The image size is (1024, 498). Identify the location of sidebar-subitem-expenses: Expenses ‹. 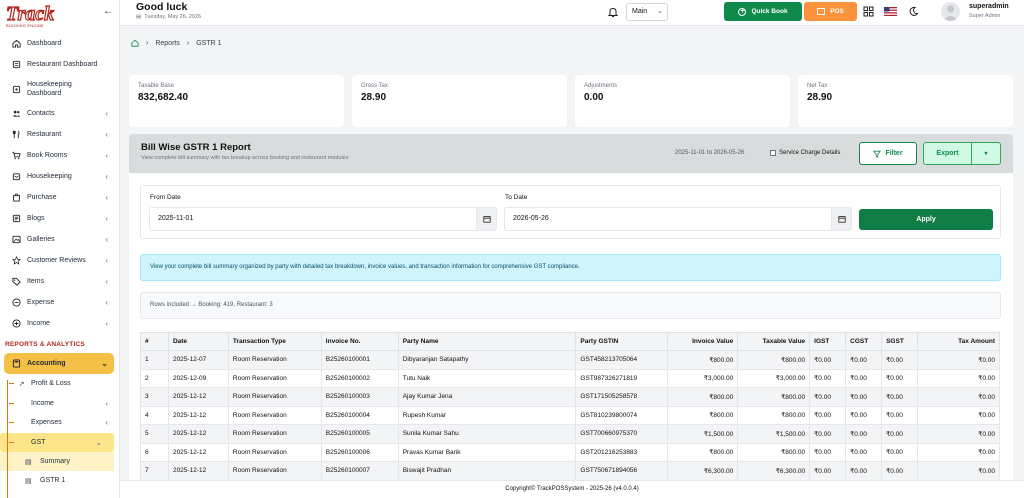
(59, 423).